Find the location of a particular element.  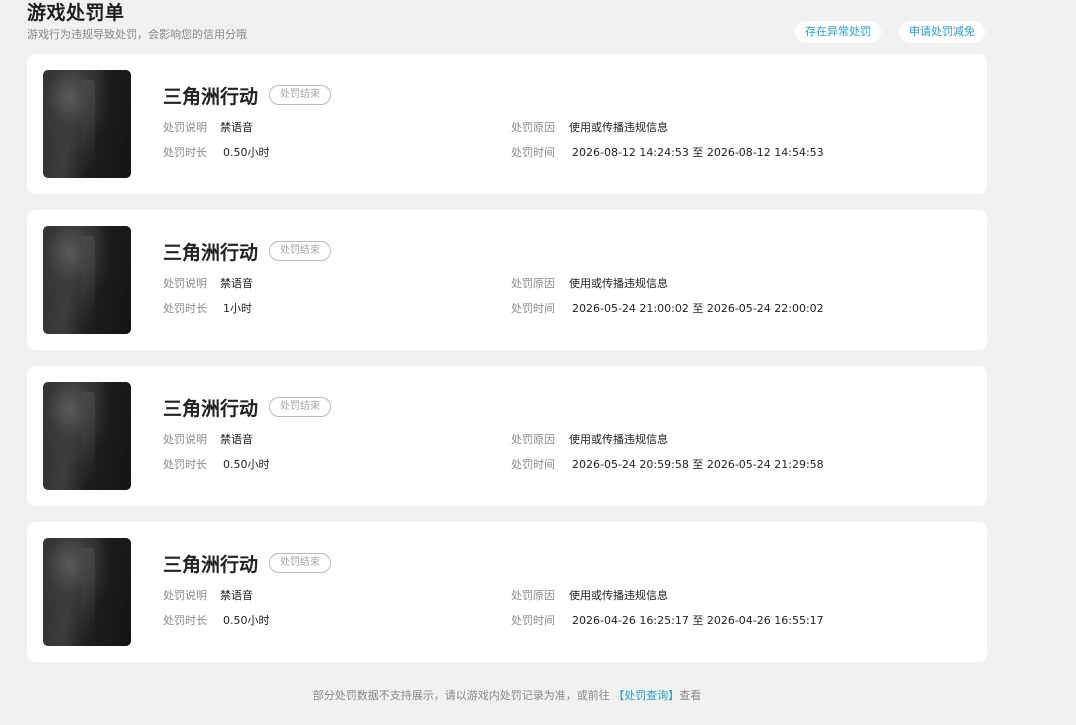

duration-value: 1小时 is located at coordinates (237, 308).